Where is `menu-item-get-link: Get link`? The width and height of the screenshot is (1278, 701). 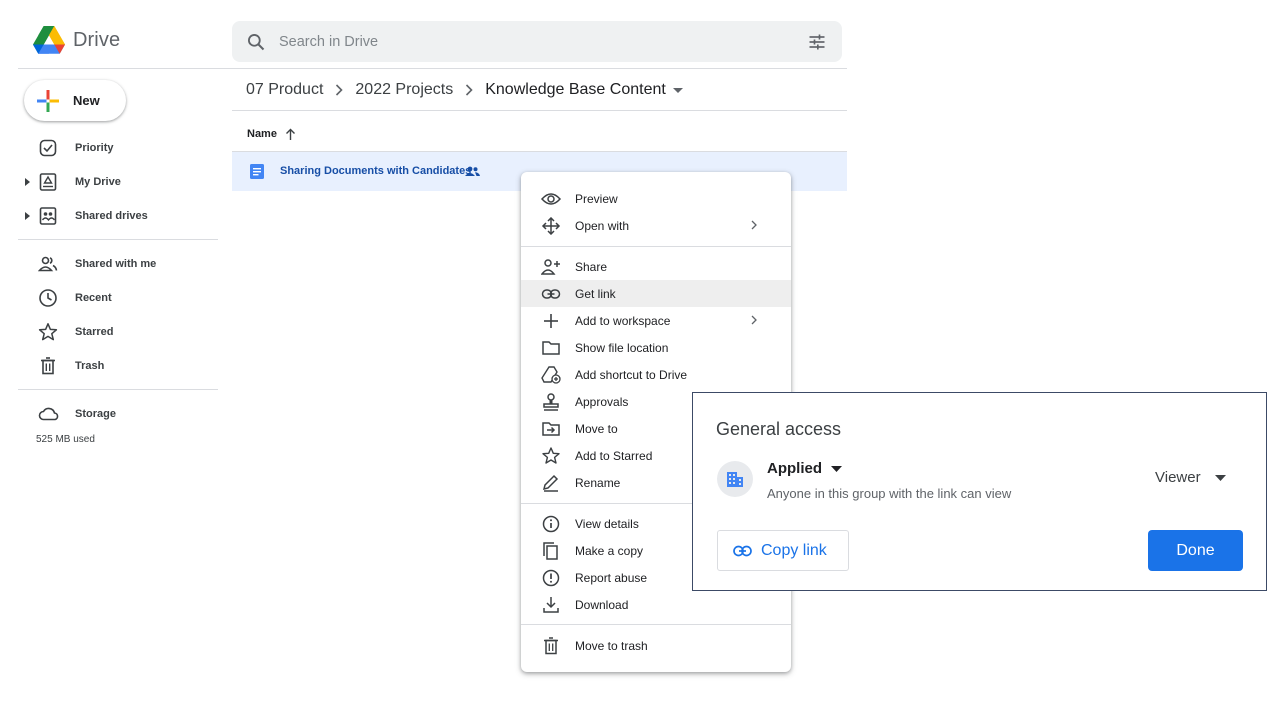 menu-item-get-link: Get link is located at coordinates (656, 293).